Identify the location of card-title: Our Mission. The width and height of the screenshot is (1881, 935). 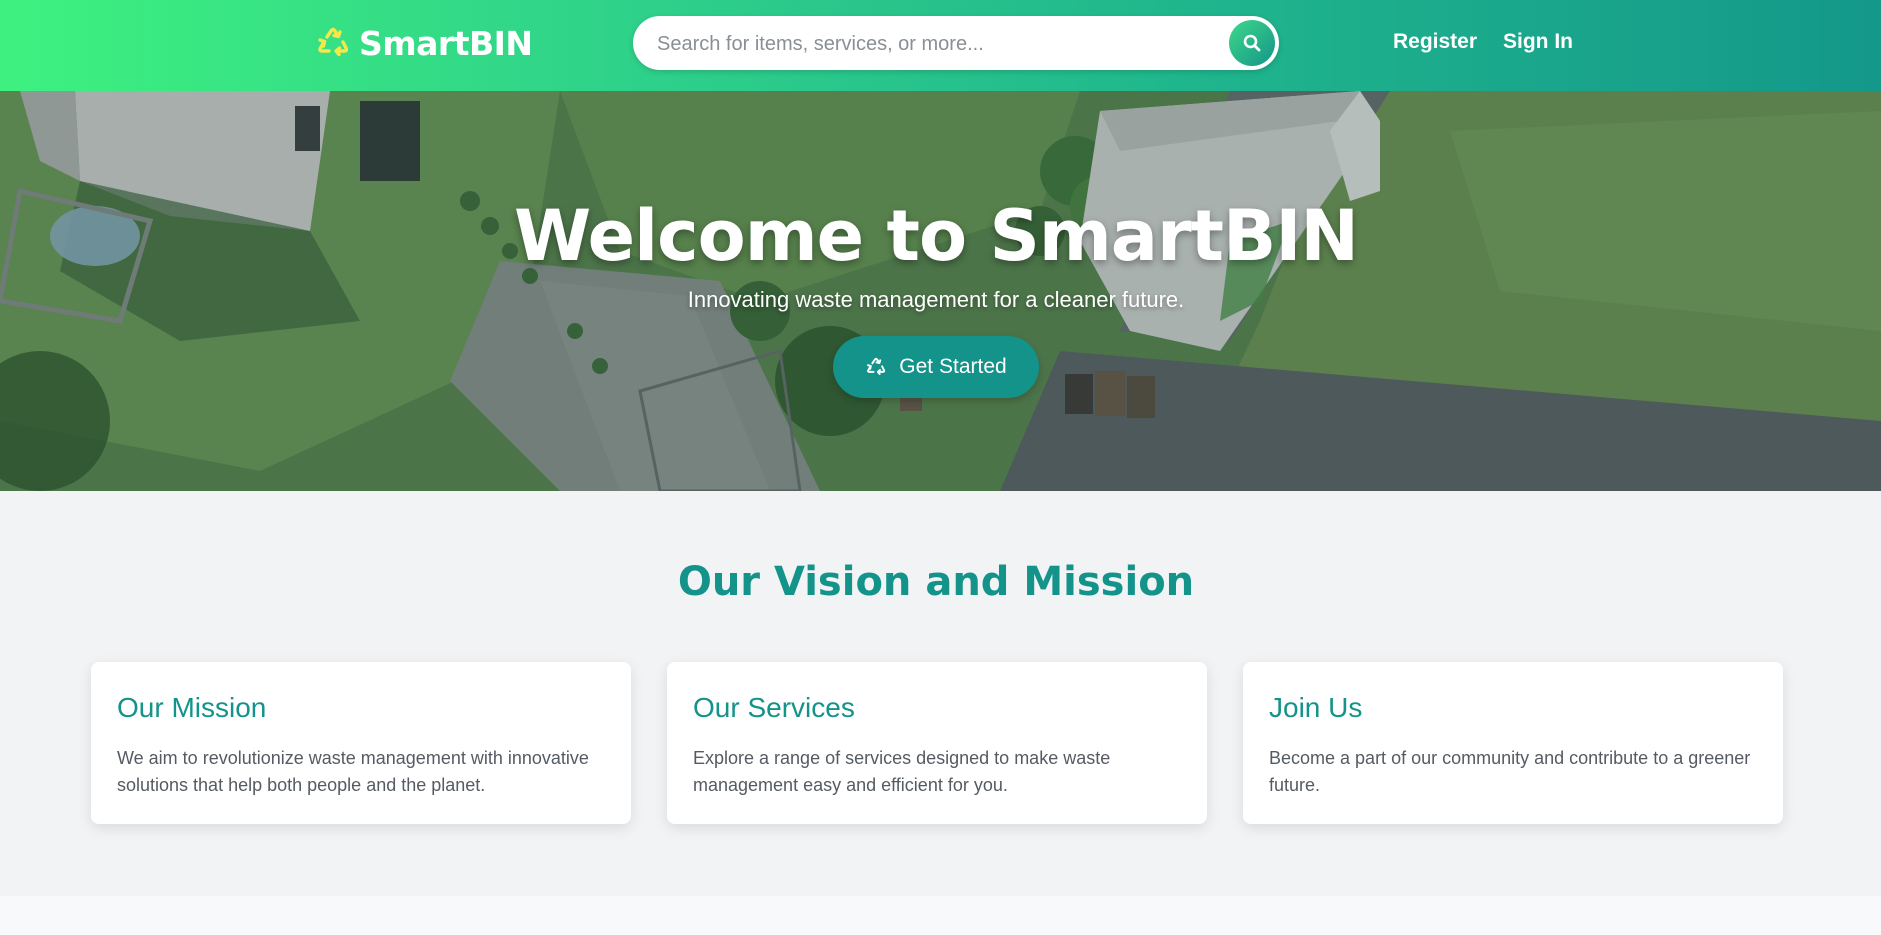
(192, 707).